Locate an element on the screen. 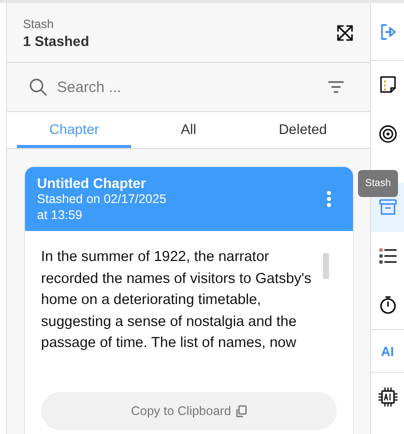 The width and height of the screenshot is (404, 434). filter-button is located at coordinates (336, 87).